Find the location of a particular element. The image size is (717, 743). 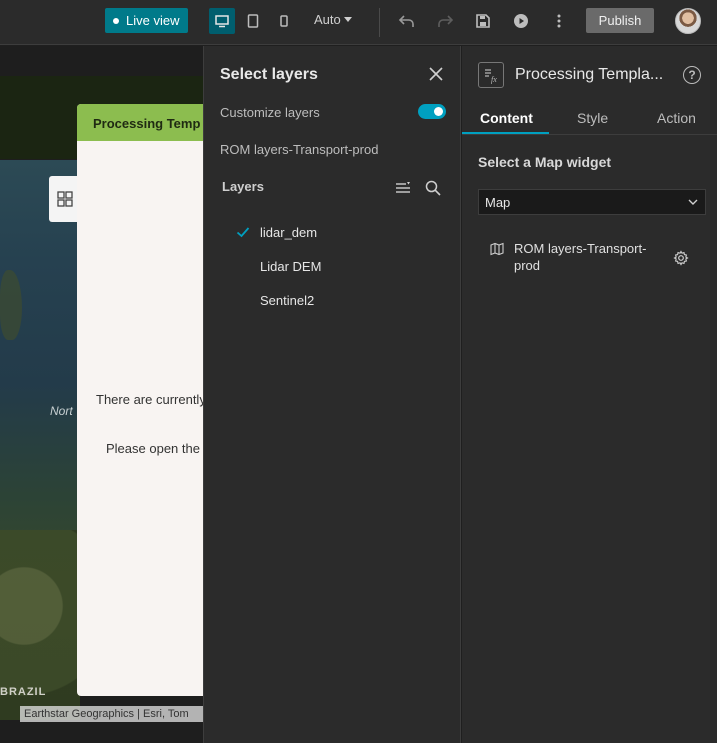

redo-icon is located at coordinates (446, 21).